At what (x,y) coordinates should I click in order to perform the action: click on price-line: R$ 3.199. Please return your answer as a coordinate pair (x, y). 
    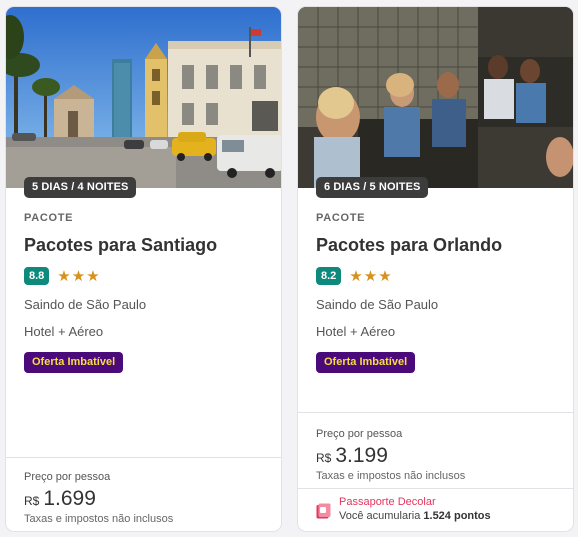
    Looking at the image, I should click on (435, 456).